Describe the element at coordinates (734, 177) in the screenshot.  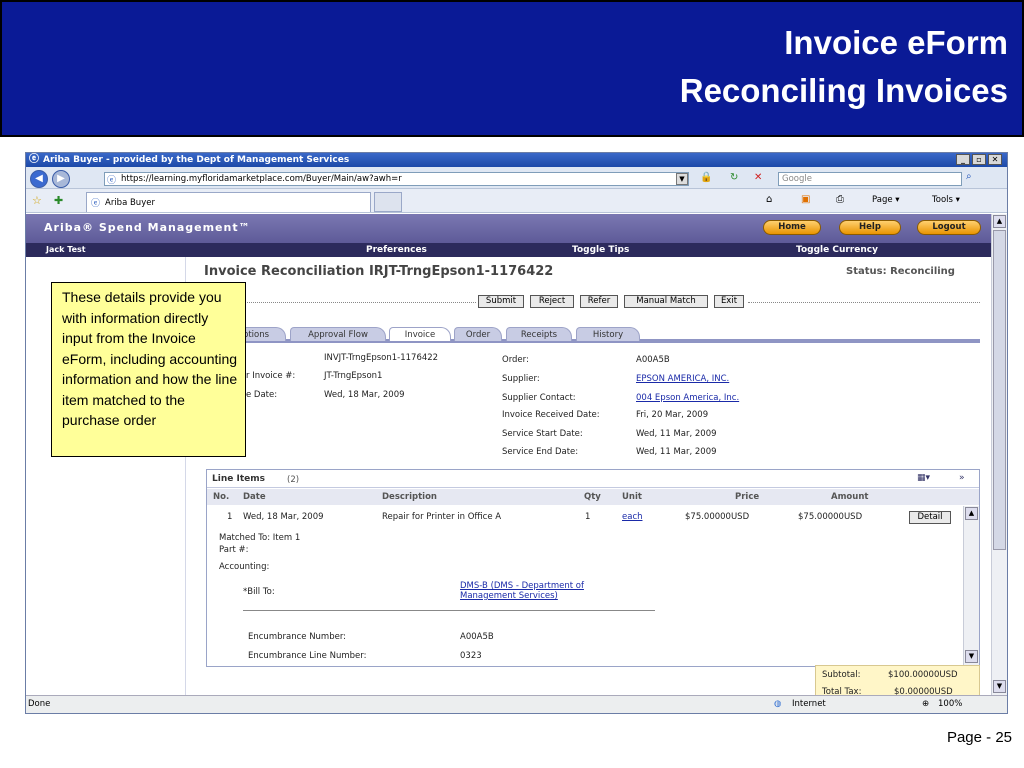
I see `refresh-icon: ↻` at that location.